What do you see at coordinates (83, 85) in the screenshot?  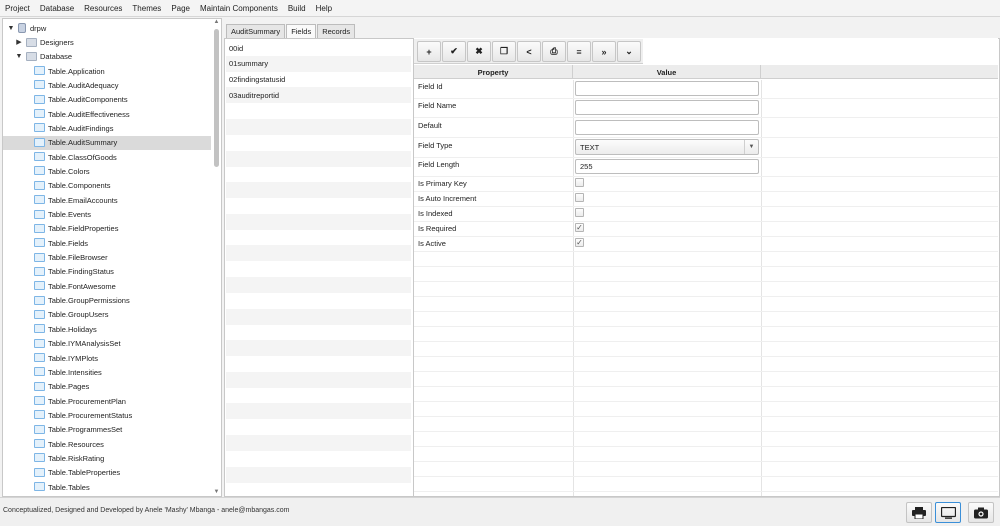 I see `tree-item-label: Table.AuditAdequacy` at bounding box center [83, 85].